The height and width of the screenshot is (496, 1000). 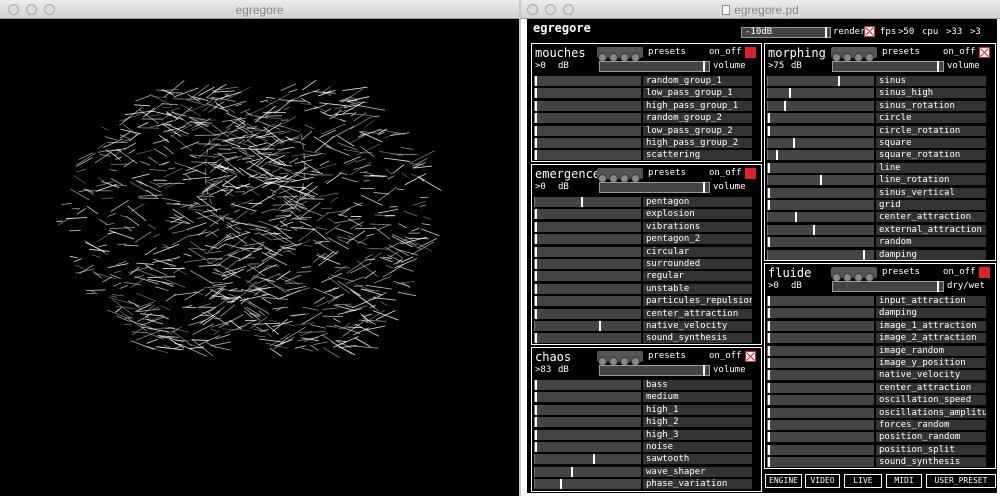 What do you see at coordinates (822, 481) in the screenshot?
I see `video-button: VIDEO` at bounding box center [822, 481].